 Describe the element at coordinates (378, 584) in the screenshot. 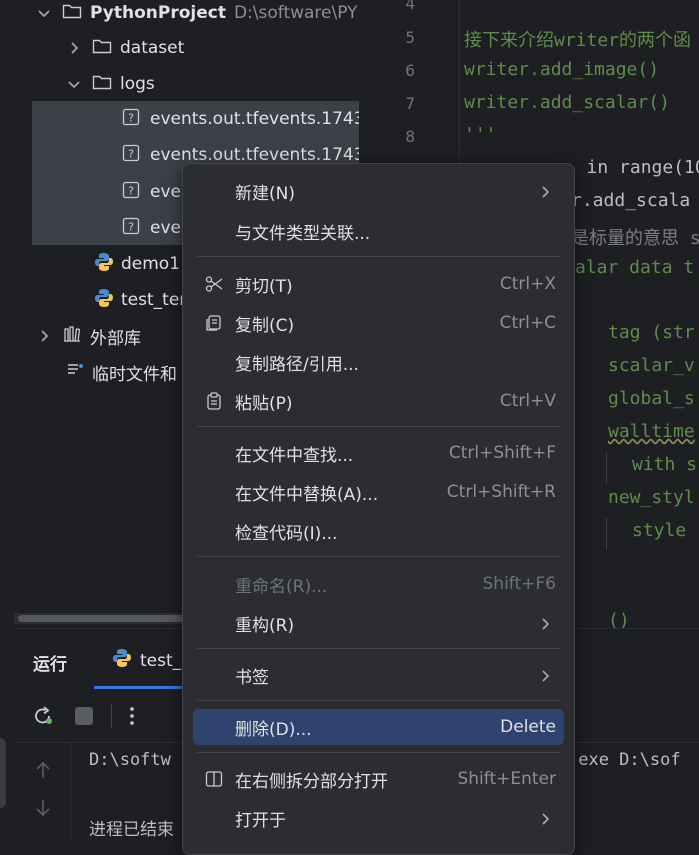

I see `menu-item-rename: 重命名(R)... Shift+F6` at that location.